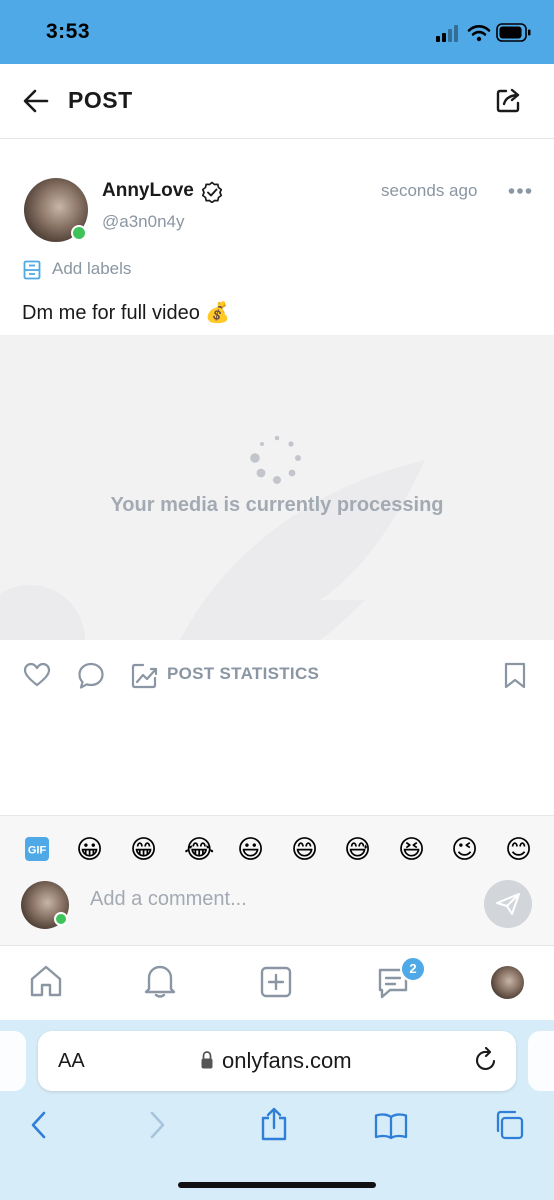 This screenshot has width=554, height=1200. What do you see at coordinates (199, 849) in the screenshot?
I see `emoji-button: 😂` at bounding box center [199, 849].